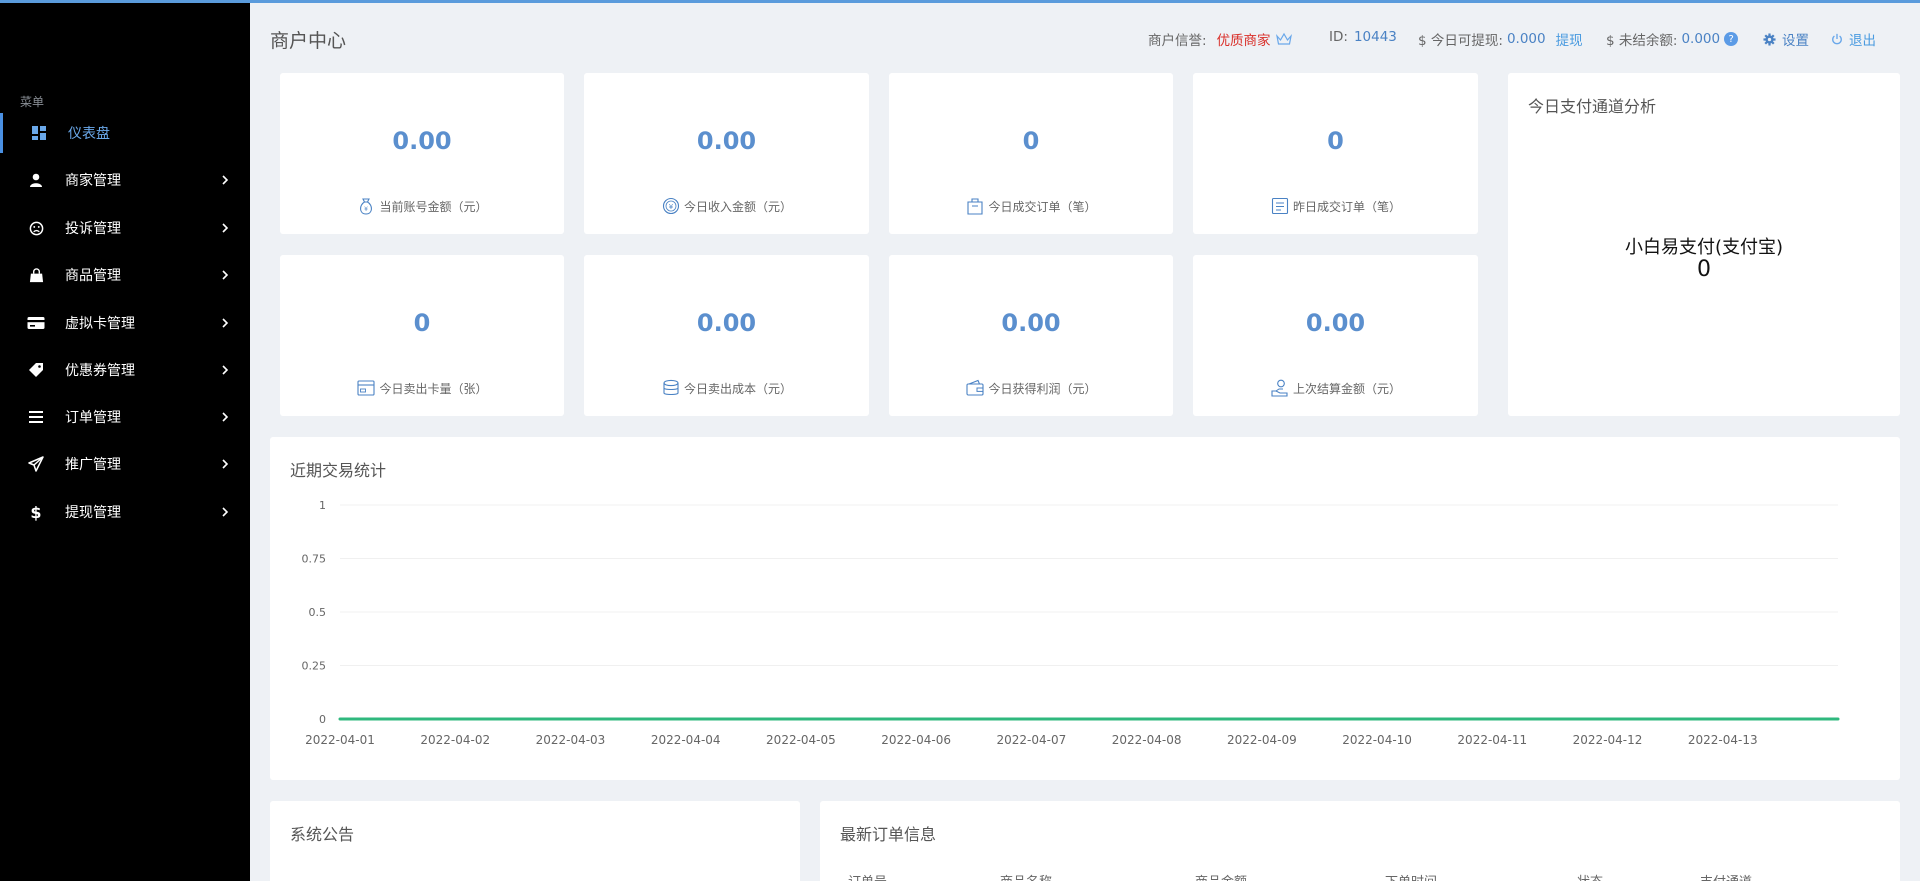 This screenshot has width=1920, height=881. I want to click on stat-label-row: 今日获得利润（元）, so click(1031, 388).